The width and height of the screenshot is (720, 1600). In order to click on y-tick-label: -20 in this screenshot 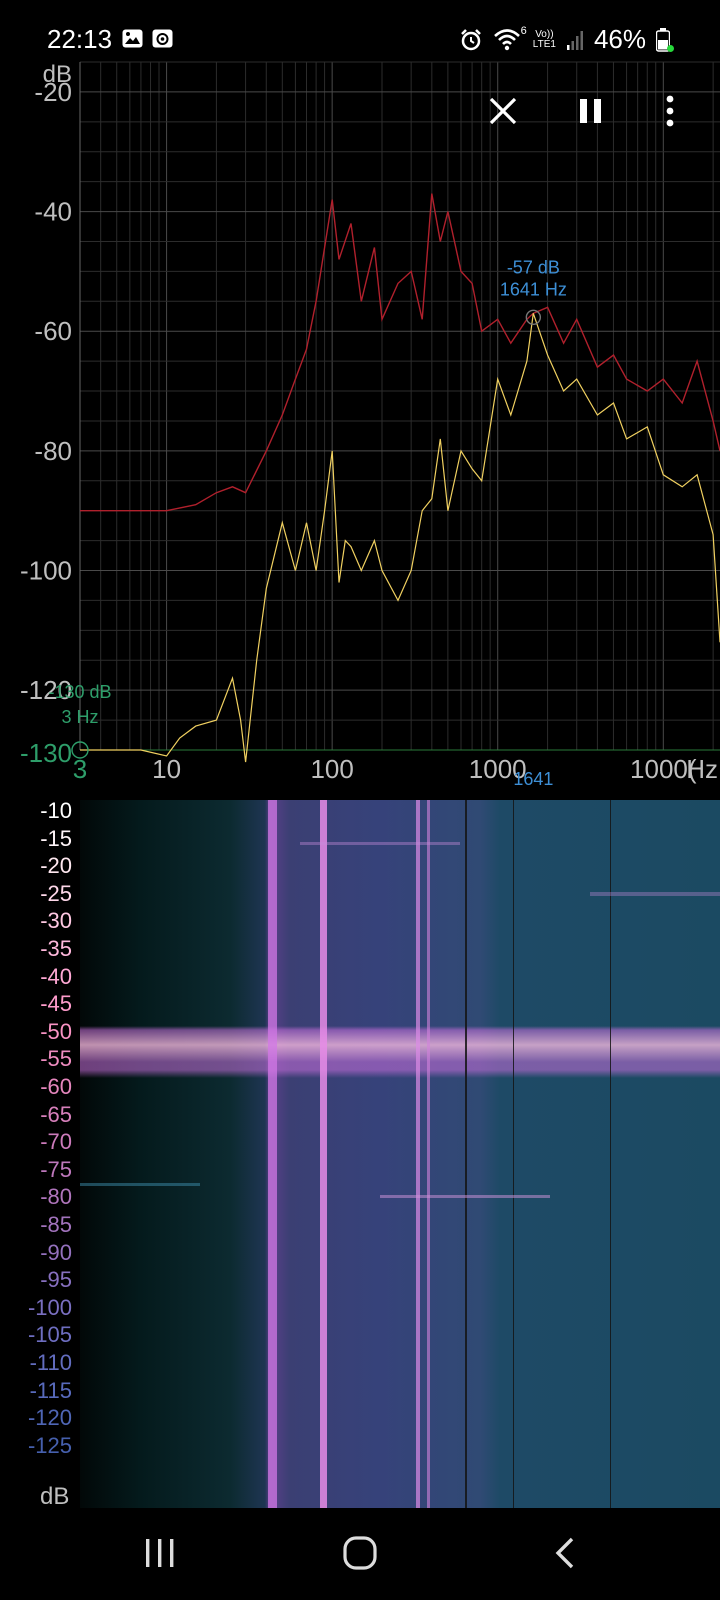, I will do `click(53, 92)`.